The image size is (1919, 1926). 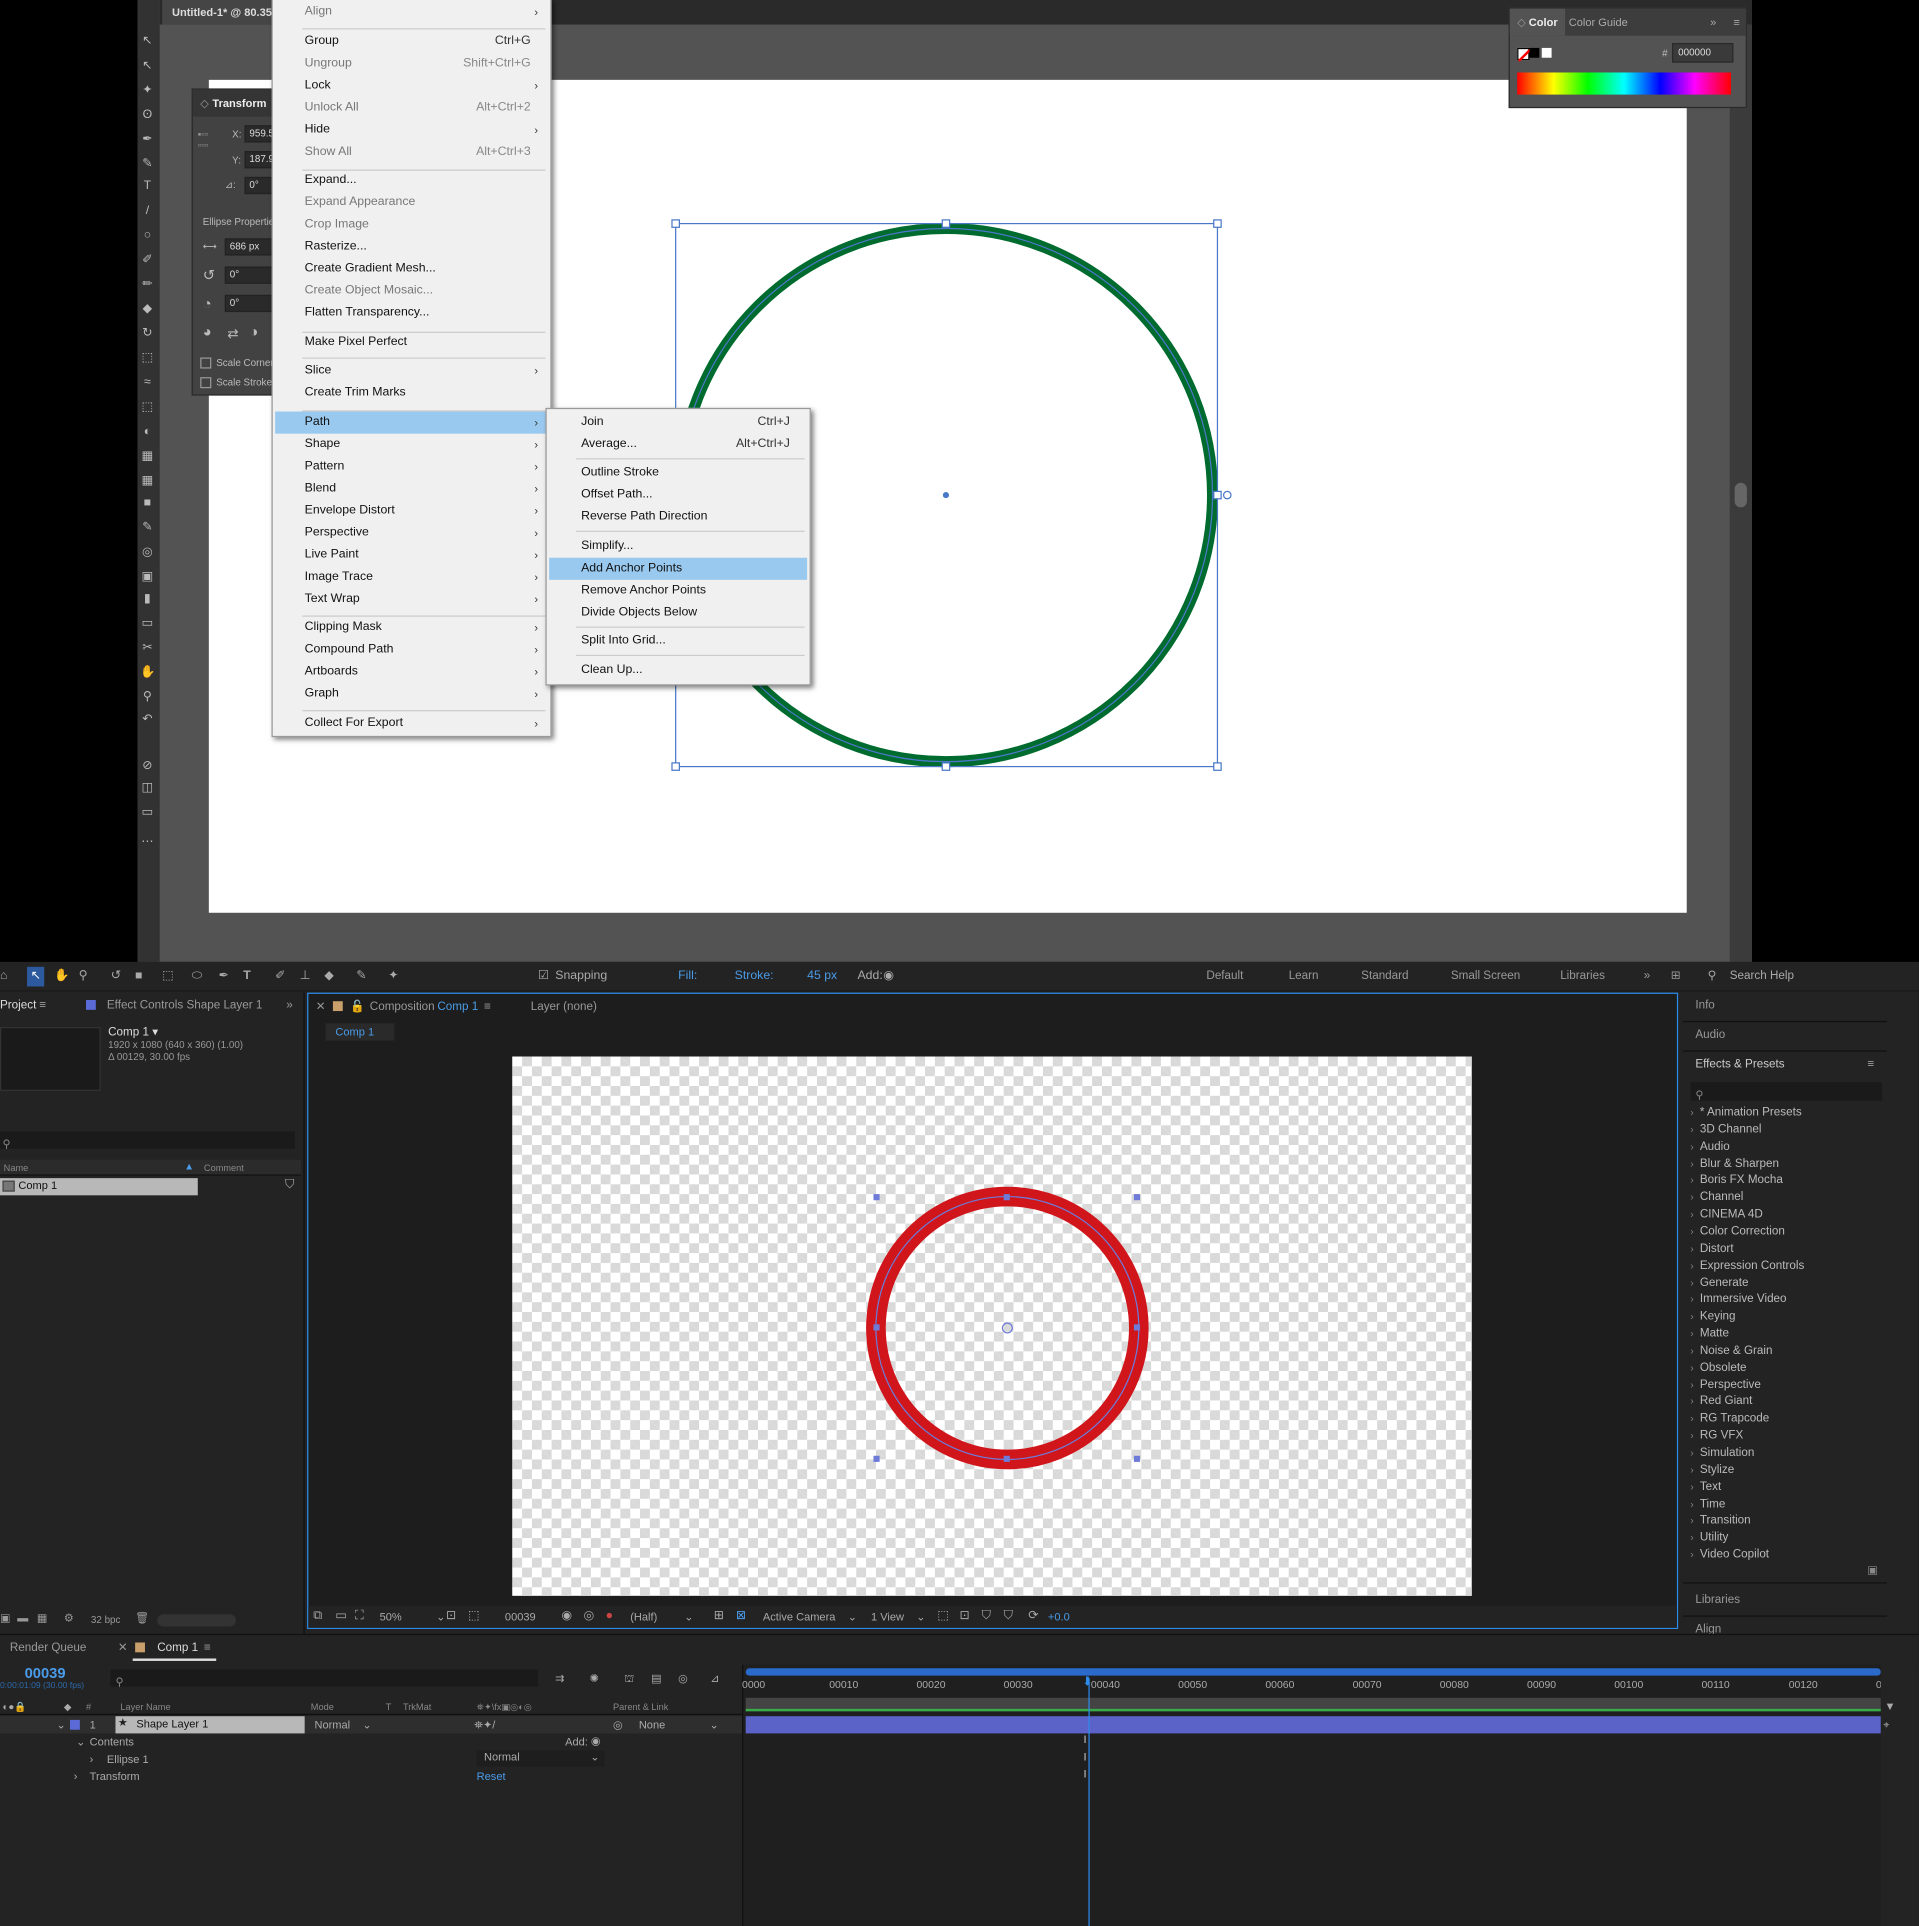 I want to click on layer-marker-icon: ⌖, so click(x=1886, y=1726).